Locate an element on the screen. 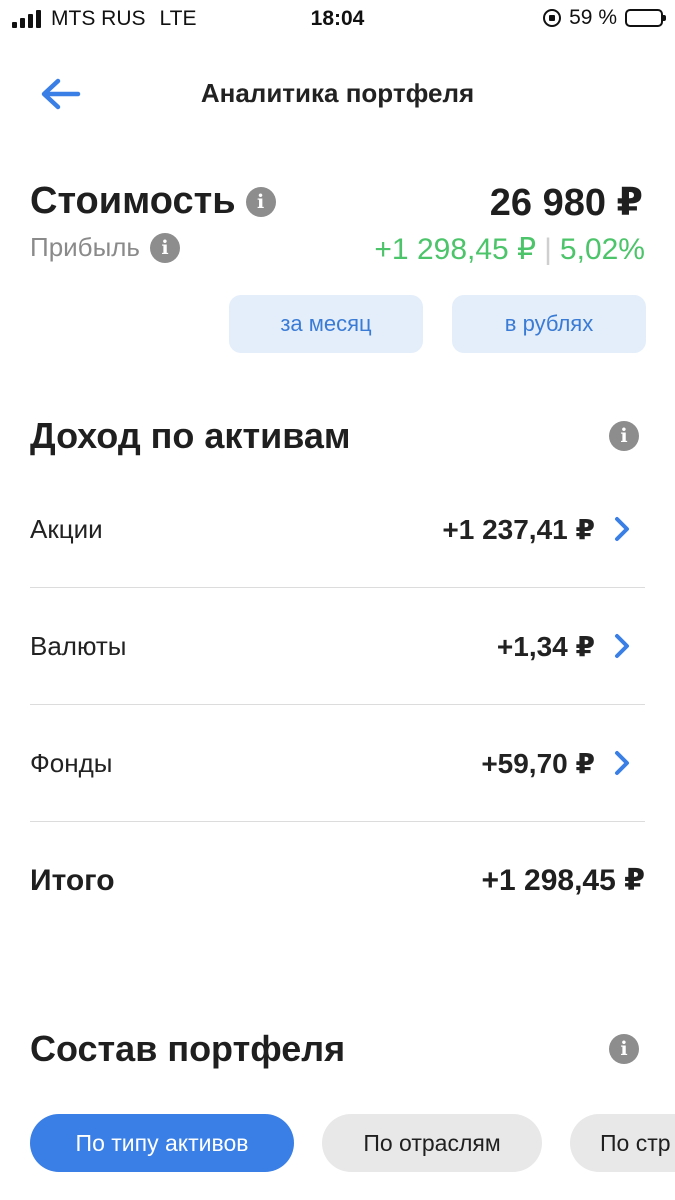 This screenshot has width=675, height=1200. profit-percent: 5,02% is located at coordinates (602, 249).